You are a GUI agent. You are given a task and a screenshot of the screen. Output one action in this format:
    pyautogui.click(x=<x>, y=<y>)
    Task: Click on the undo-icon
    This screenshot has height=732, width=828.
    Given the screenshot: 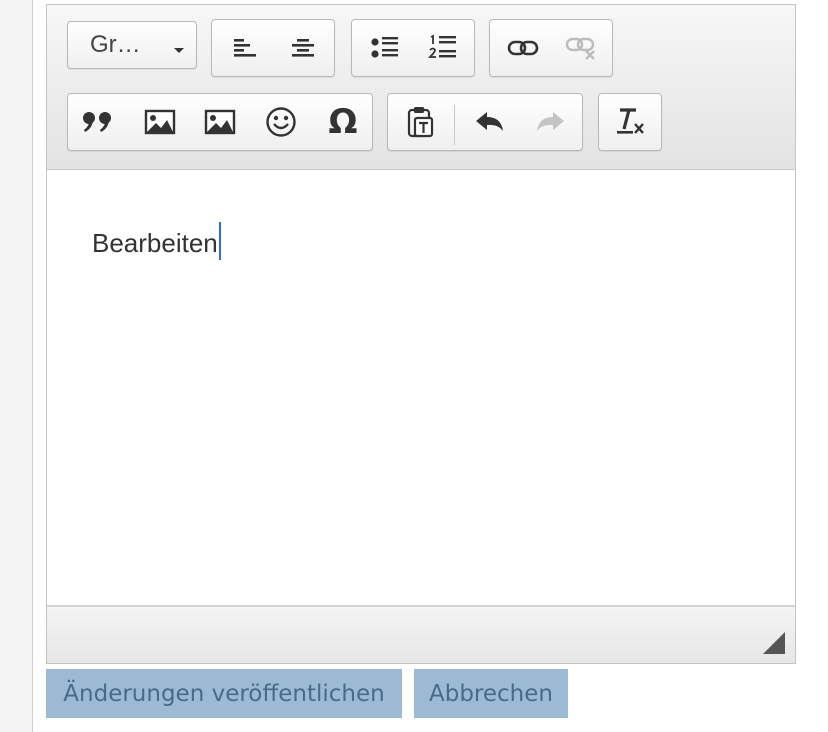 What is the action you would take?
    pyautogui.click(x=490, y=122)
    